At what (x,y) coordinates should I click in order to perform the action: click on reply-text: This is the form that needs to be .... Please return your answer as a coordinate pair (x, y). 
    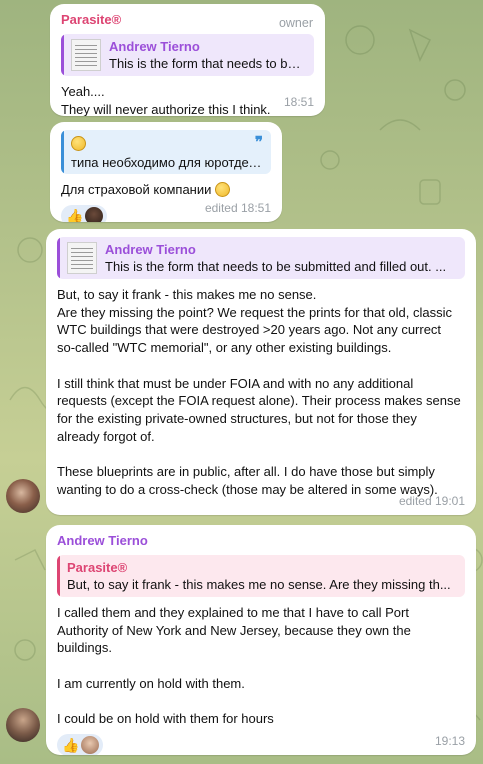
    Looking at the image, I should click on (207, 63).